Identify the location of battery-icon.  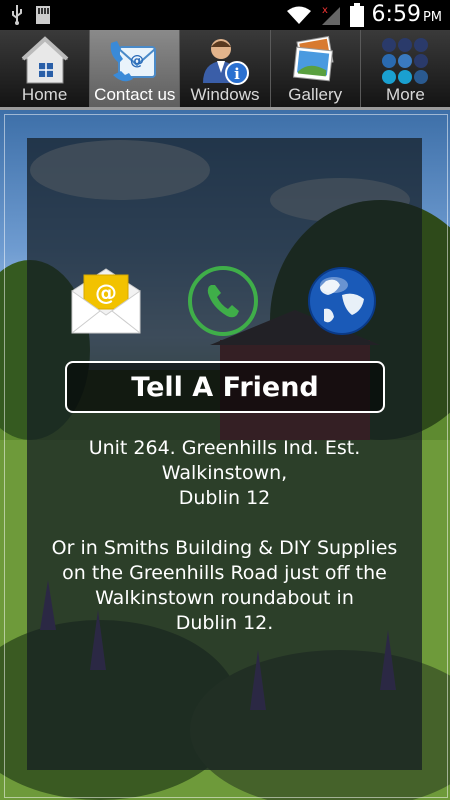
(356, 14).